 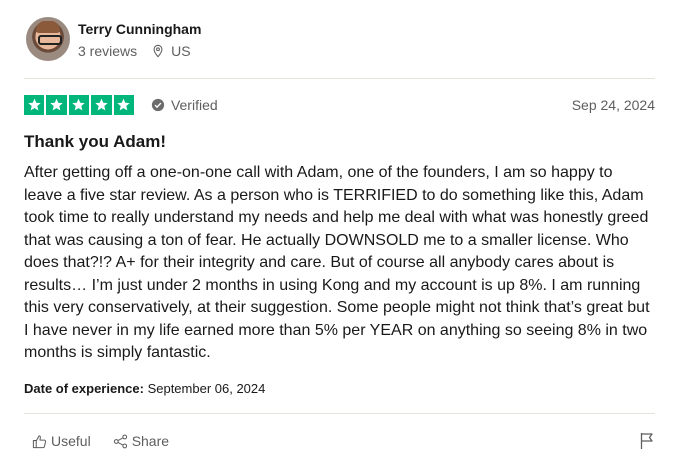 What do you see at coordinates (150, 441) in the screenshot?
I see `share-label: Share` at bounding box center [150, 441].